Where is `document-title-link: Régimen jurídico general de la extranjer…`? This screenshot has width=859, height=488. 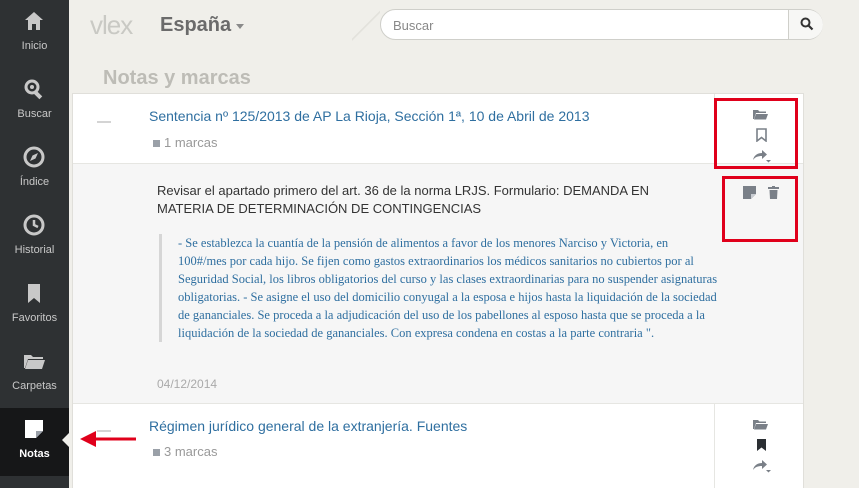
document-title-link: Régimen jurídico general de la extranjer… is located at coordinates (308, 426).